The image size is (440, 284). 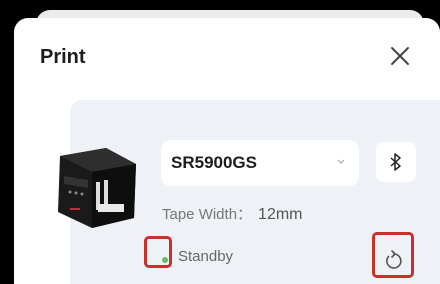 What do you see at coordinates (158, 252) in the screenshot?
I see `status-highlight-box` at bounding box center [158, 252].